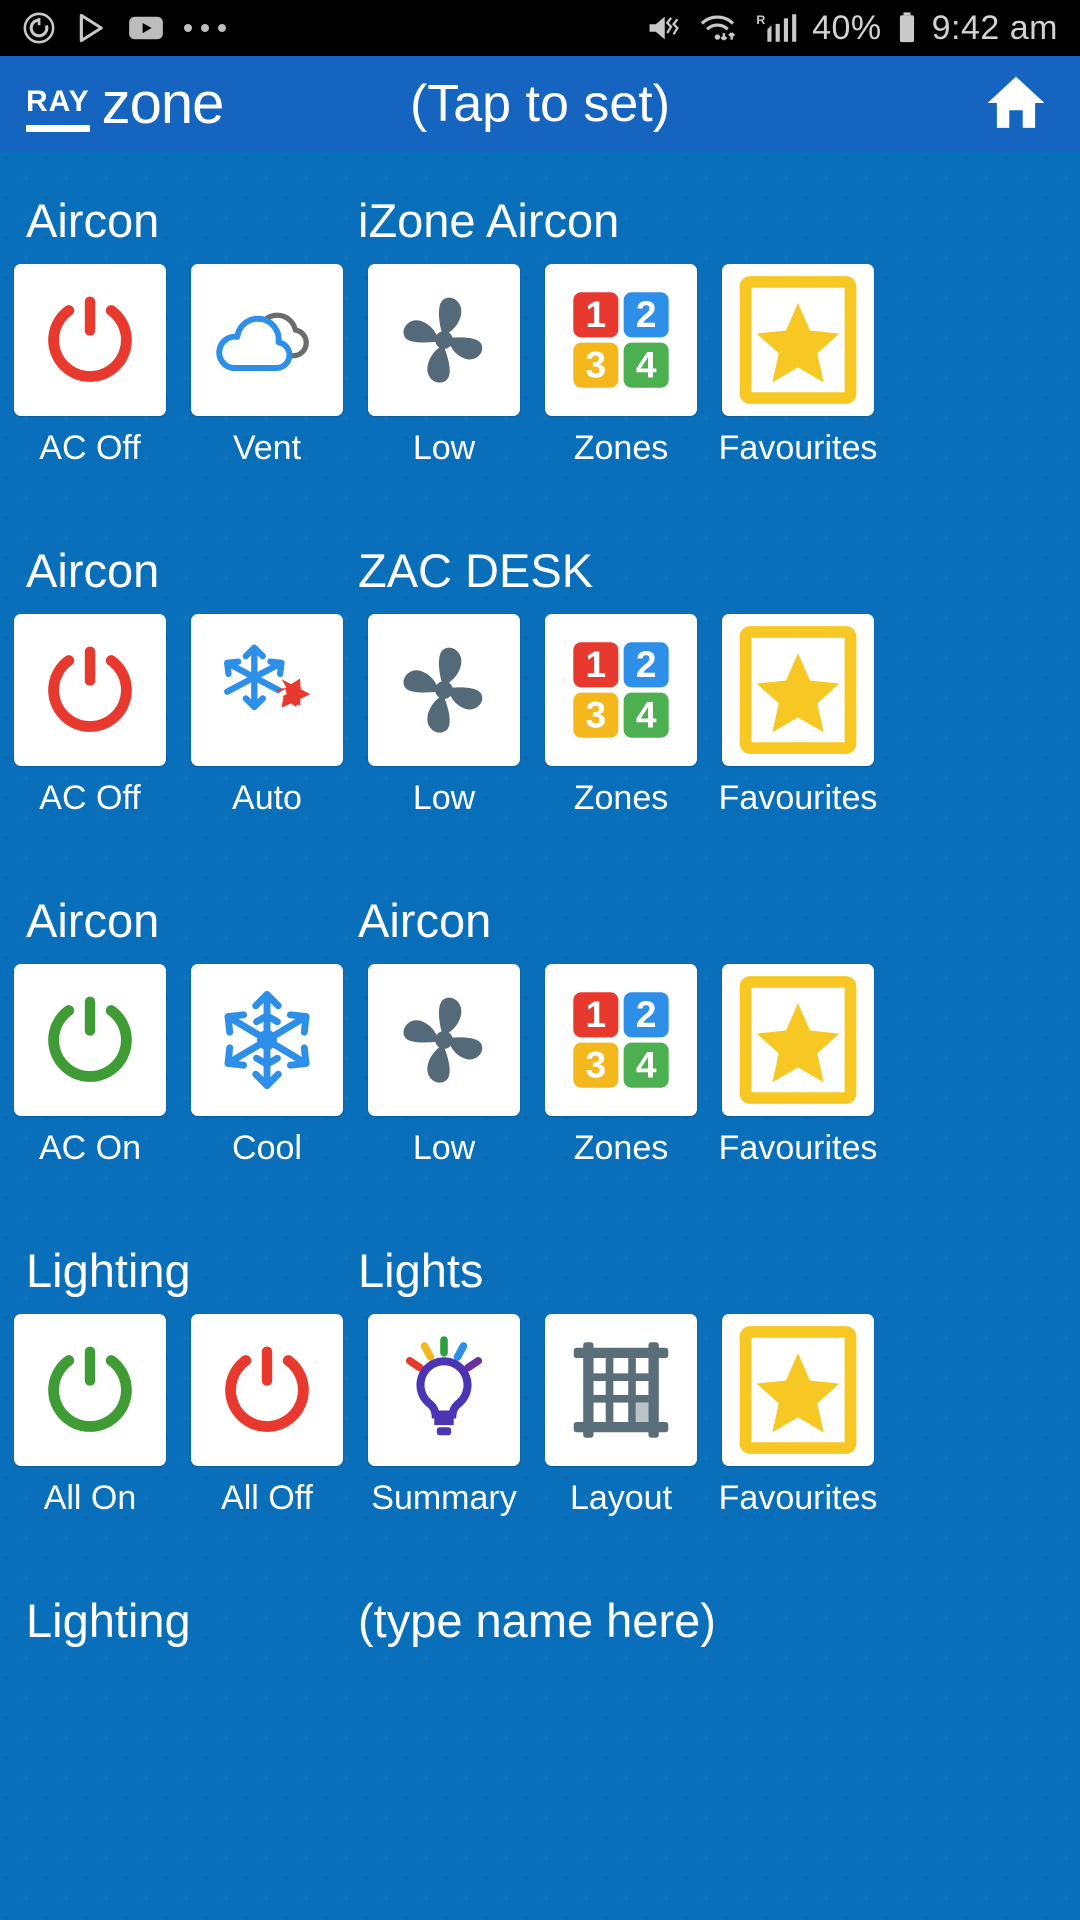  What do you see at coordinates (267, 1040) in the screenshot?
I see `snowflake-icon` at bounding box center [267, 1040].